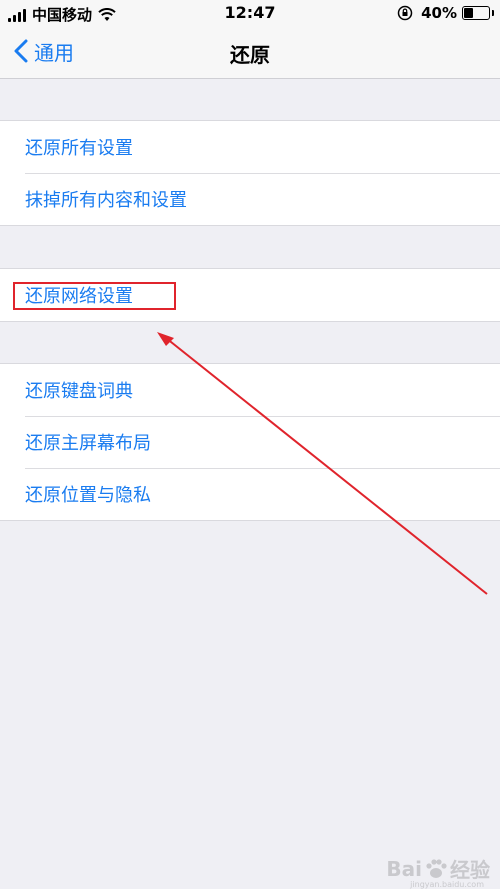 The height and width of the screenshot is (889, 500). I want to click on page-title: 还原, so click(250, 55).